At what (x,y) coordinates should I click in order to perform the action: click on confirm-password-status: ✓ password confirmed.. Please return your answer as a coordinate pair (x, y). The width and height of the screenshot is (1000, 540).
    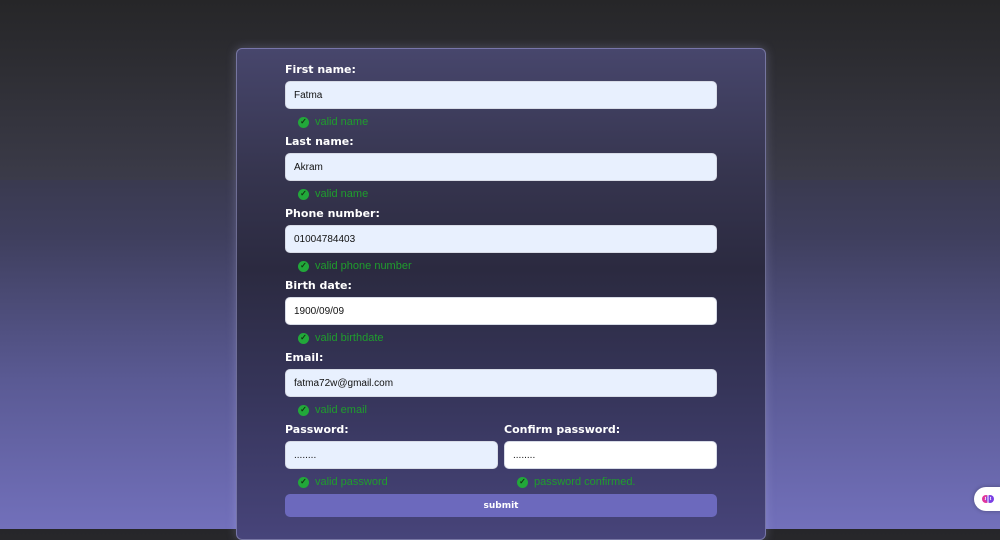
    Looking at the image, I should click on (576, 482).